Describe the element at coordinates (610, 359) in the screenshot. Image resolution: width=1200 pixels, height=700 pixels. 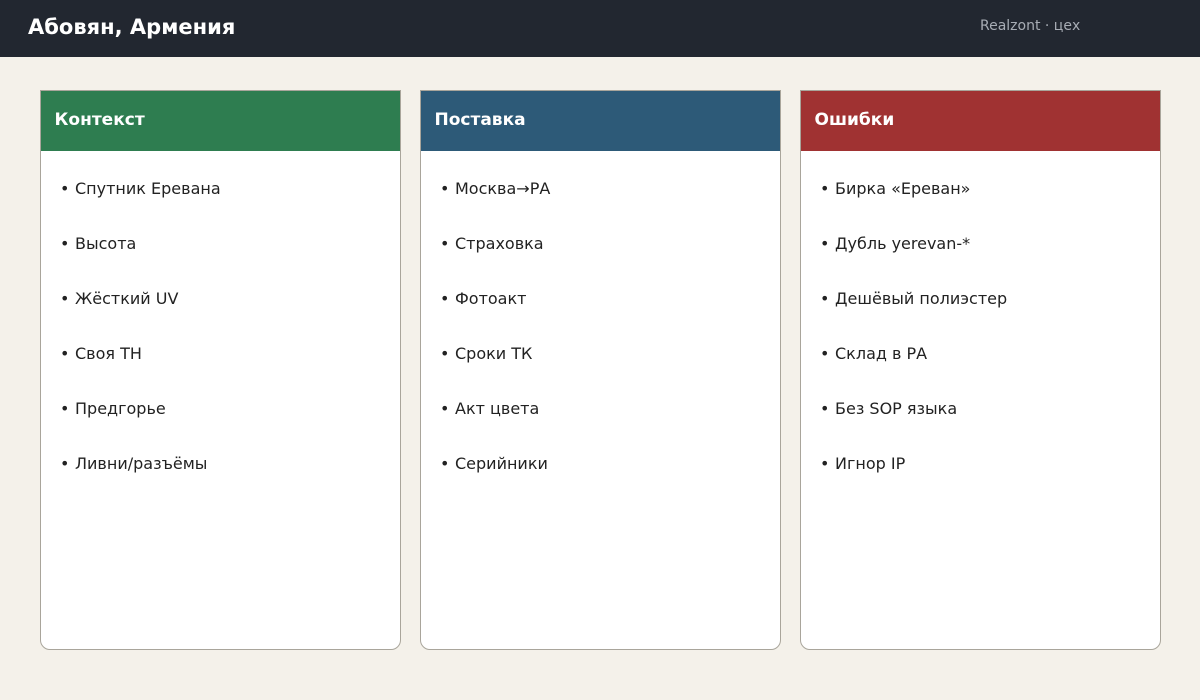
I see `list-item: • Сроки ТК` at that location.